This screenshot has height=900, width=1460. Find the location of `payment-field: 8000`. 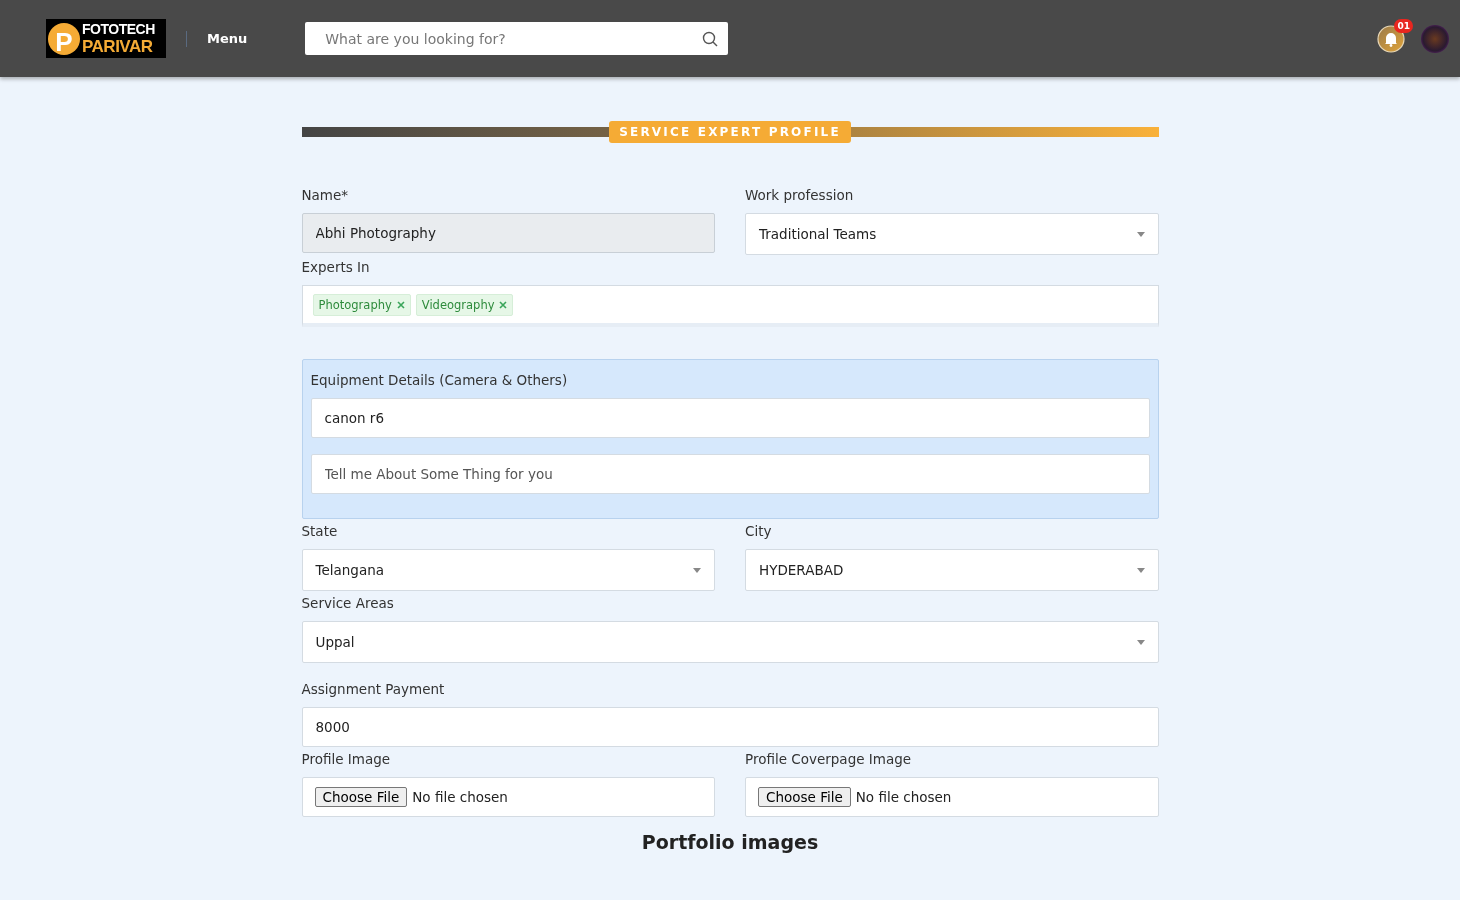

payment-field: 8000 is located at coordinates (730, 727).